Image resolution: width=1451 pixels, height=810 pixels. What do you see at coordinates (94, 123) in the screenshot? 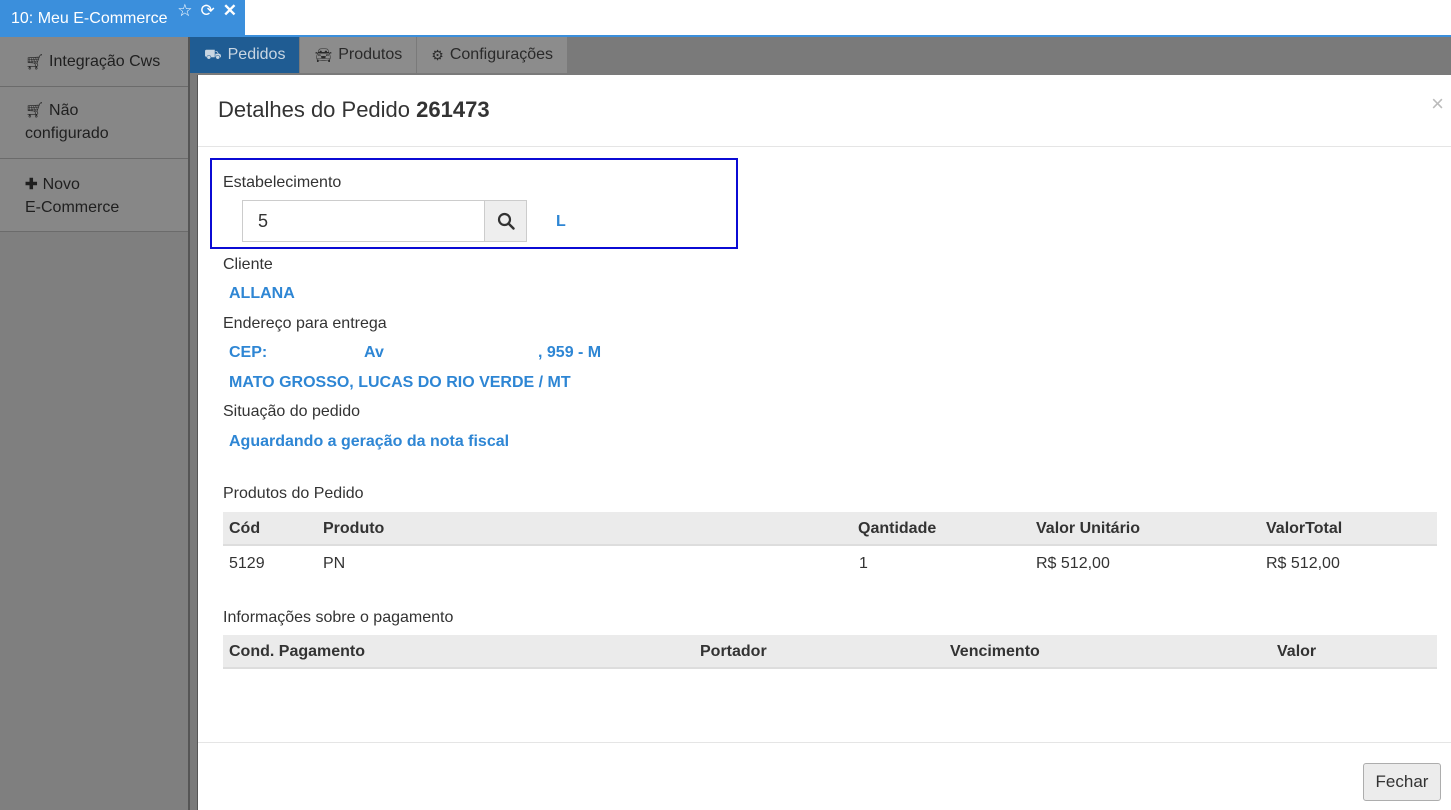
I see `sidebar-item-nao-configurado: 🛒︎ Não configurado` at bounding box center [94, 123].